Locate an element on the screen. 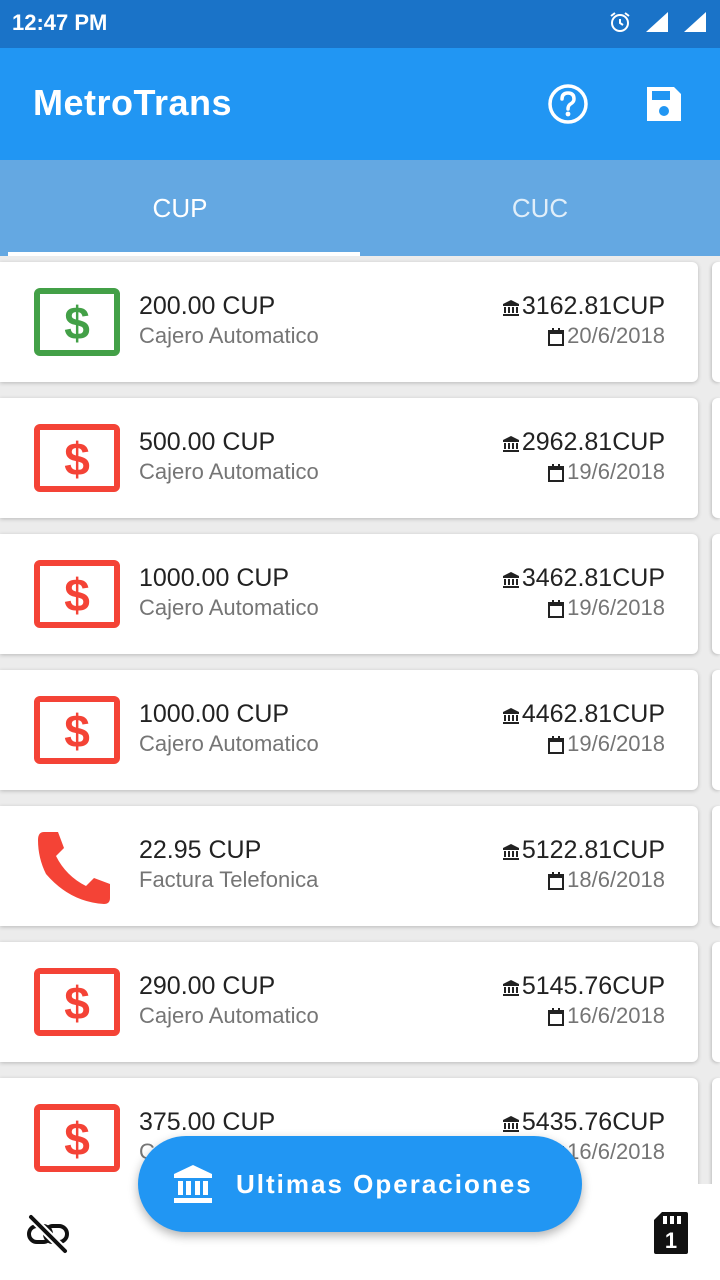  balance-value: 3162.81CUP is located at coordinates (593, 306).